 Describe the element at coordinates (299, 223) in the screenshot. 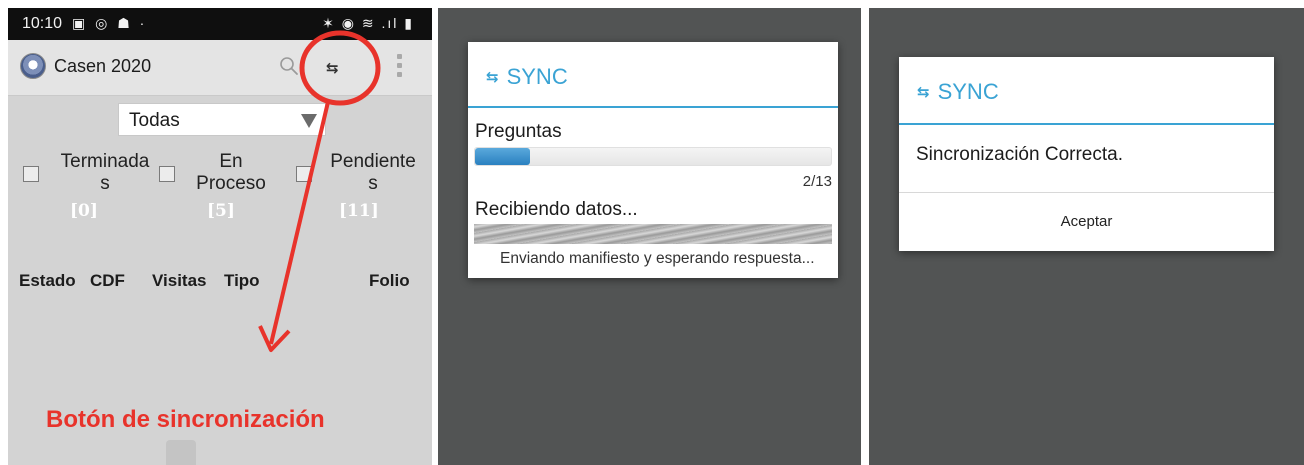

I see `annotation-arrow-shaft` at that location.